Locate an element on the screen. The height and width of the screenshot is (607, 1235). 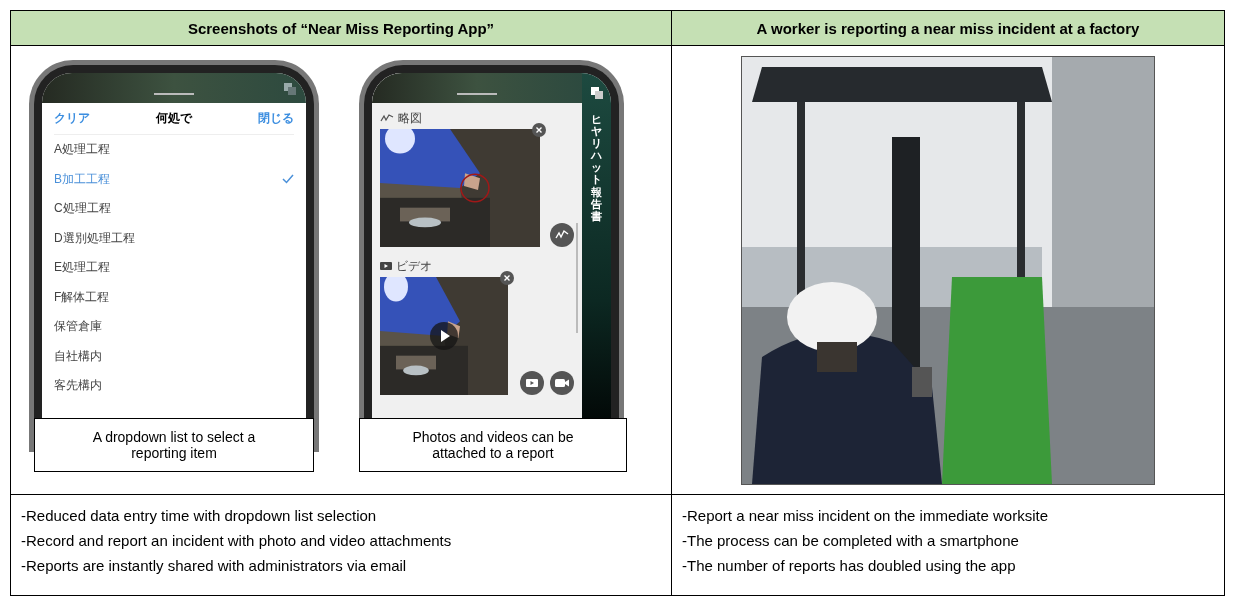
caption-box: A dropdown list to select a reporting item is located at coordinates (174, 445).